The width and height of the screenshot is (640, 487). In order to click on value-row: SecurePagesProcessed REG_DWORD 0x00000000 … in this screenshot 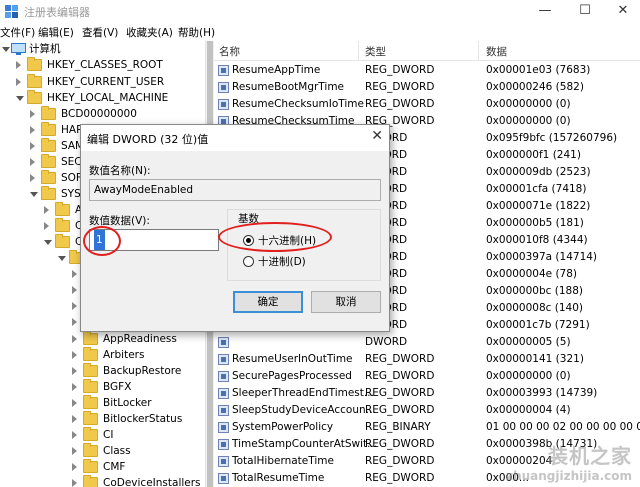, I will do `click(427, 376)`.